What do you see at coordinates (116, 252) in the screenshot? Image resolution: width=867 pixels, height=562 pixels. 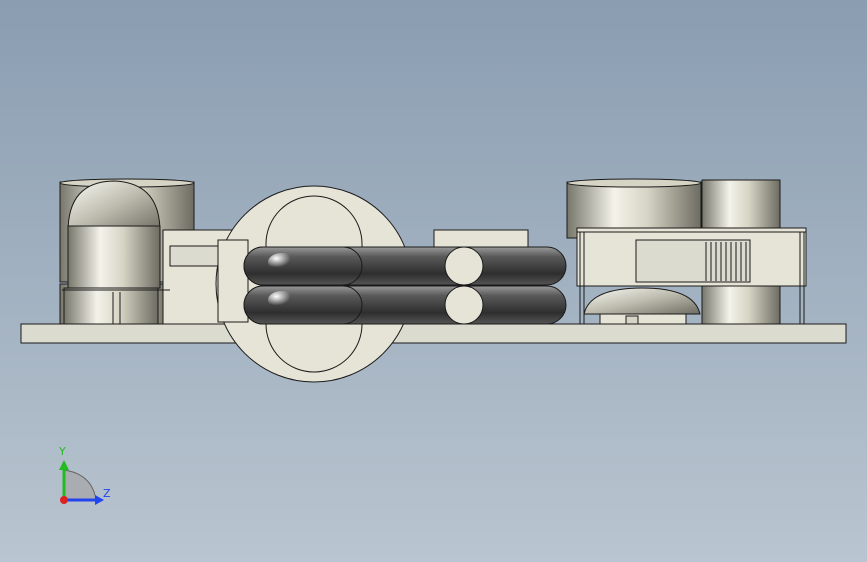 I see `capacitor-dome-left` at bounding box center [116, 252].